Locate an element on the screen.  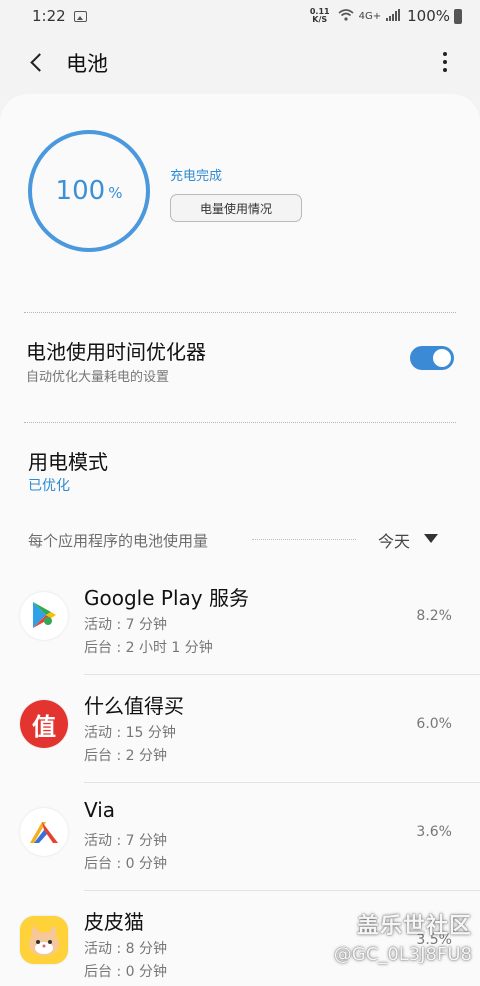
network-speed: 0.11 K/S is located at coordinates (320, 16).